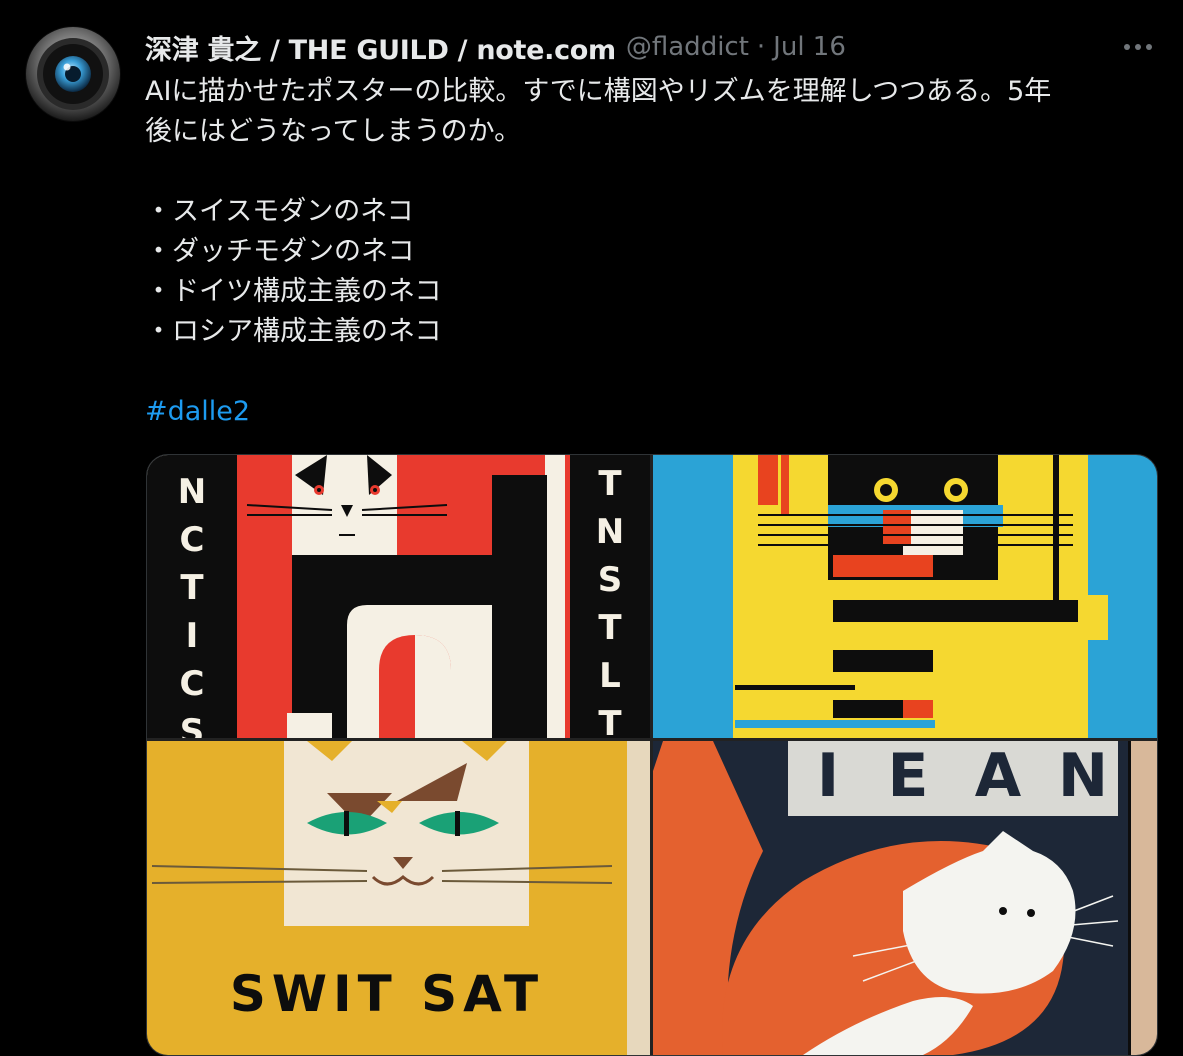  What do you see at coordinates (908, 776) in the screenshot?
I see `poster-letter: E` at bounding box center [908, 776].